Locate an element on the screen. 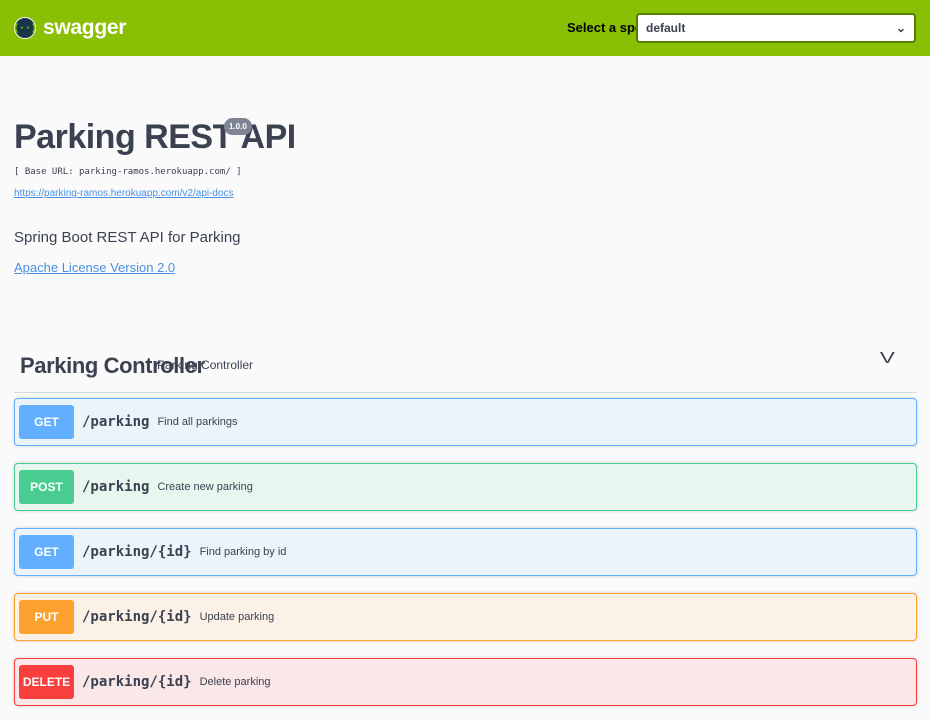  spec-select-value: default is located at coordinates (666, 28).